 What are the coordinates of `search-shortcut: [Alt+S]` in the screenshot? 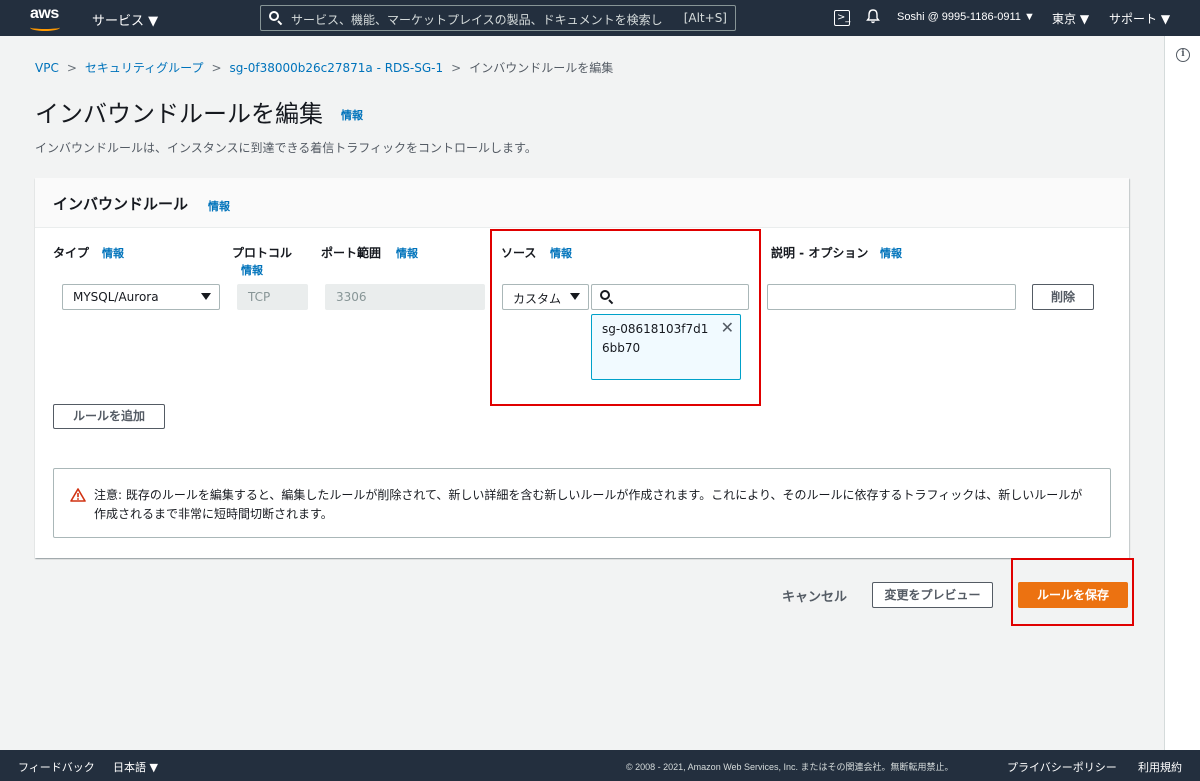 It's located at (705, 18).